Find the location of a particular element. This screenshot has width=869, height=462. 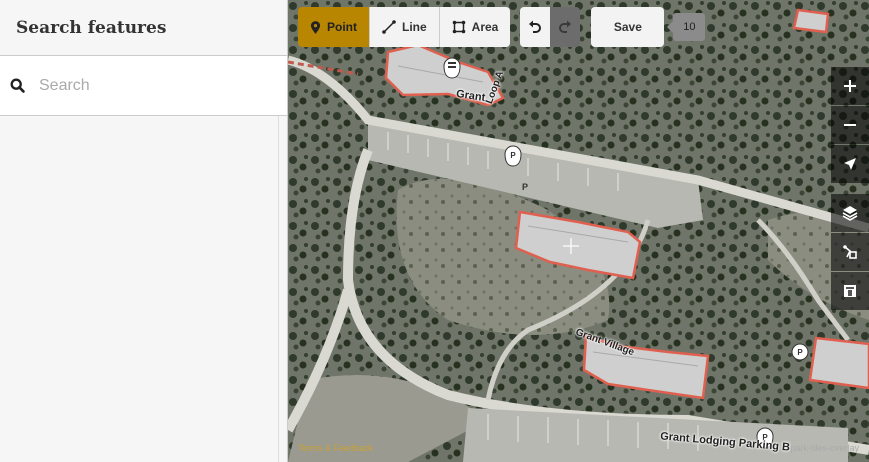

line-icon is located at coordinates (389, 27).